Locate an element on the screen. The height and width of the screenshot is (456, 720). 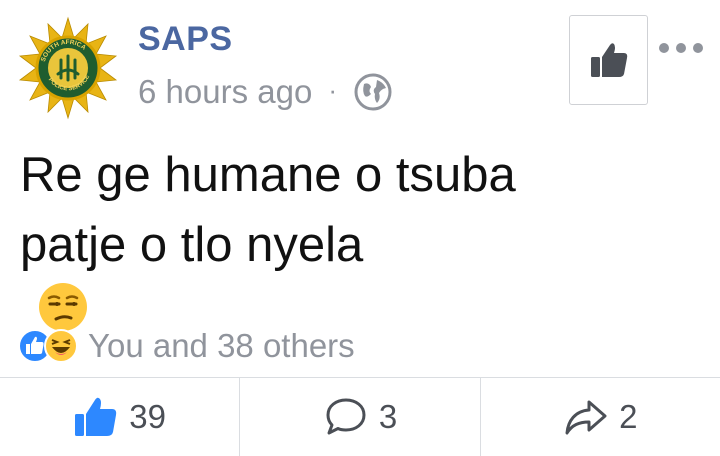
reaction-summary-text: You and 38 others is located at coordinates (221, 345).